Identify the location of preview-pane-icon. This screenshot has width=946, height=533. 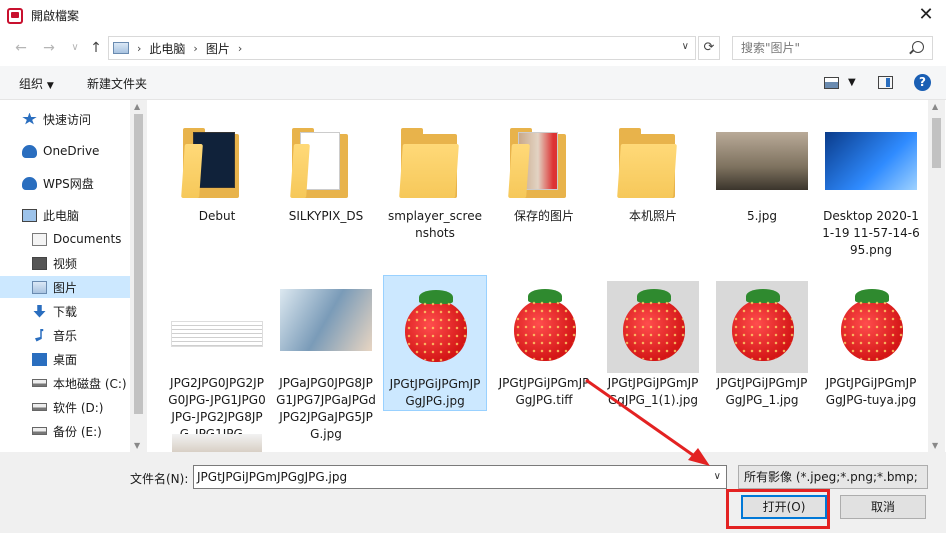
(885, 82).